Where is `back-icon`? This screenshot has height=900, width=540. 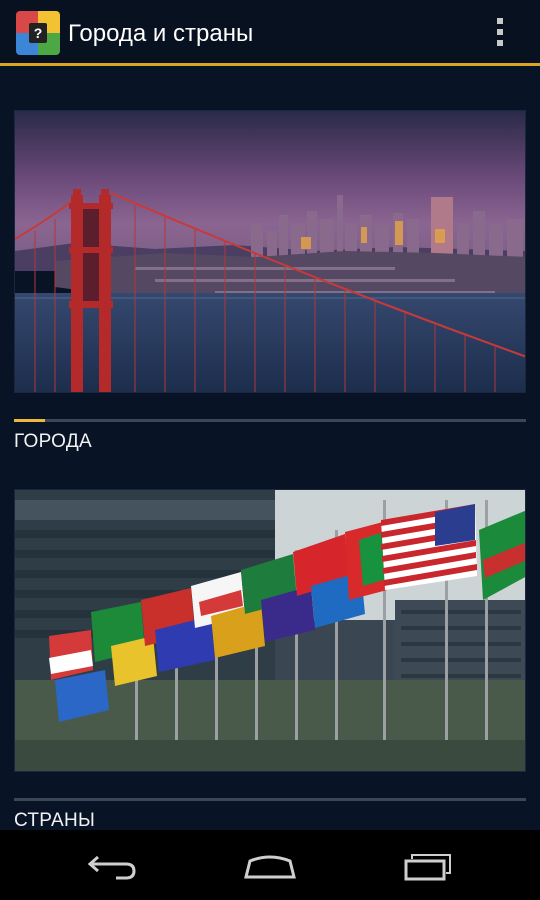
back-icon is located at coordinates (112, 865).